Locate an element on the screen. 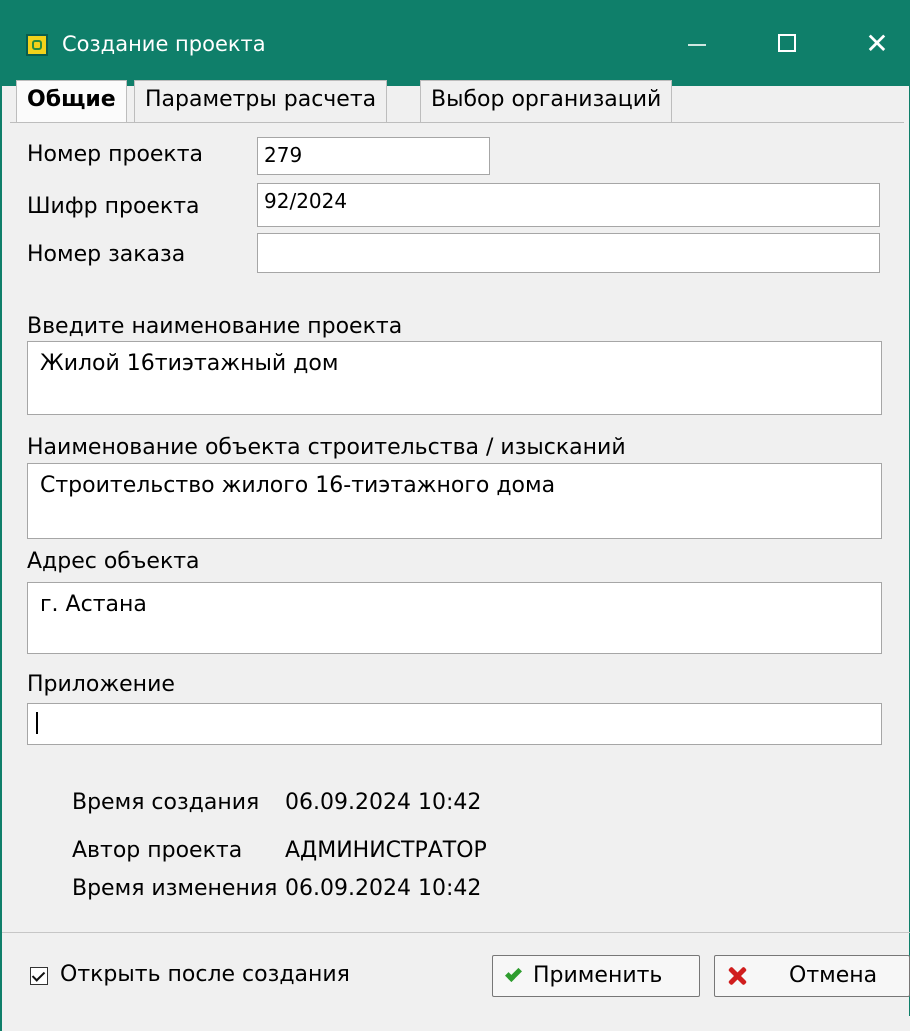  open-after-create-label: Открыть после создания is located at coordinates (205, 975).